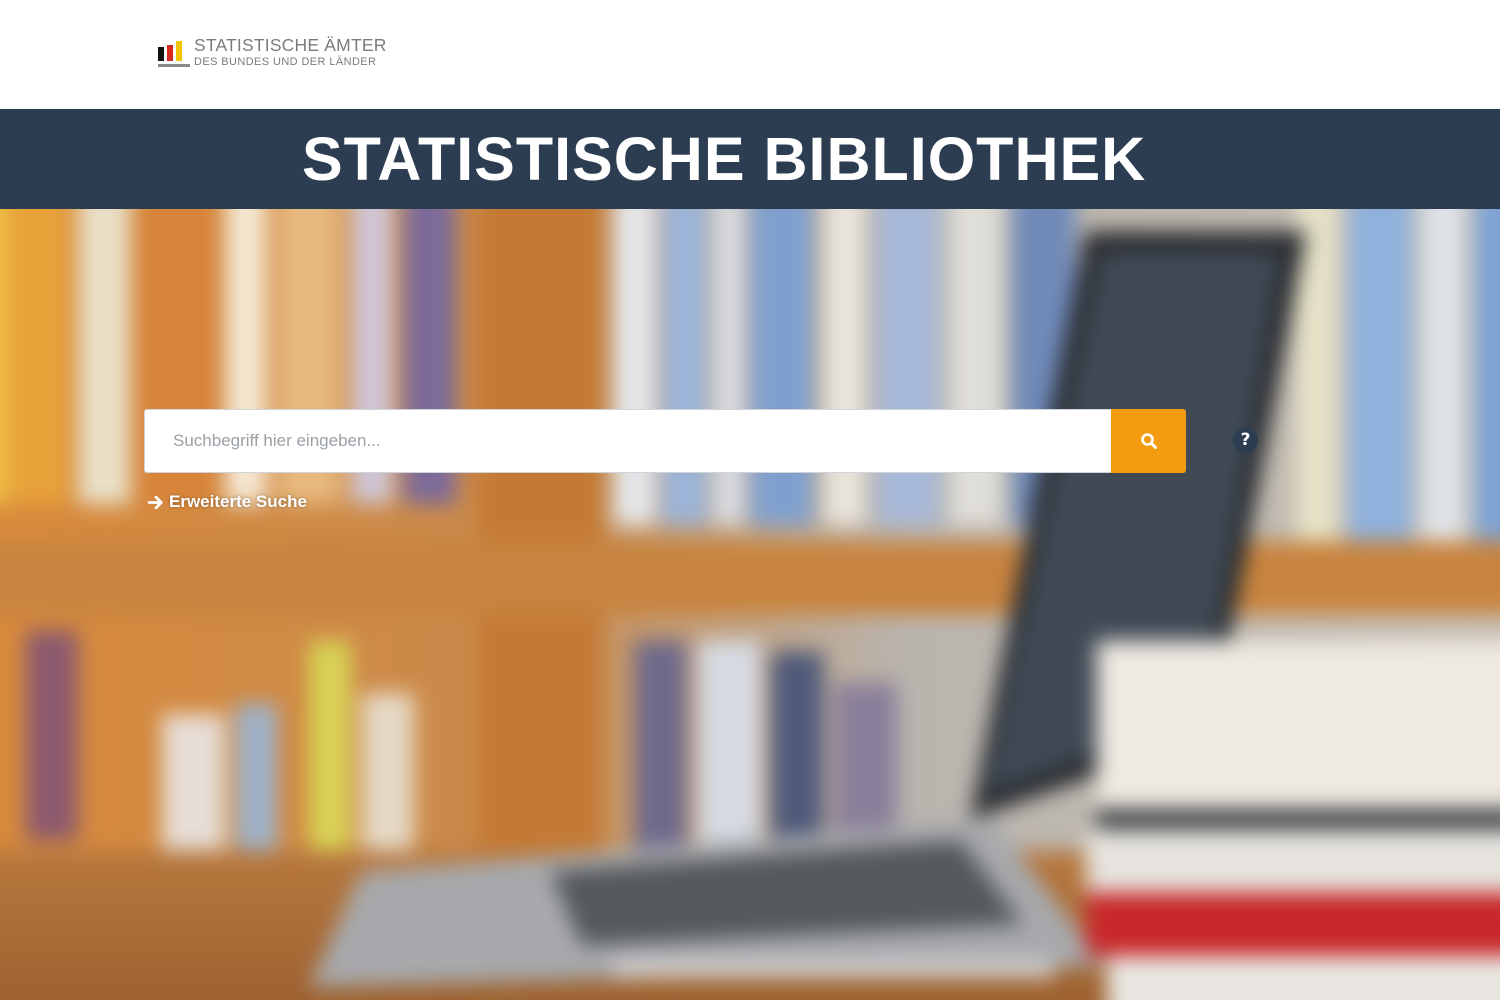 This screenshot has height=1000, width=1500. Describe the element at coordinates (628, 441) in the screenshot. I see `search-input` at that location.